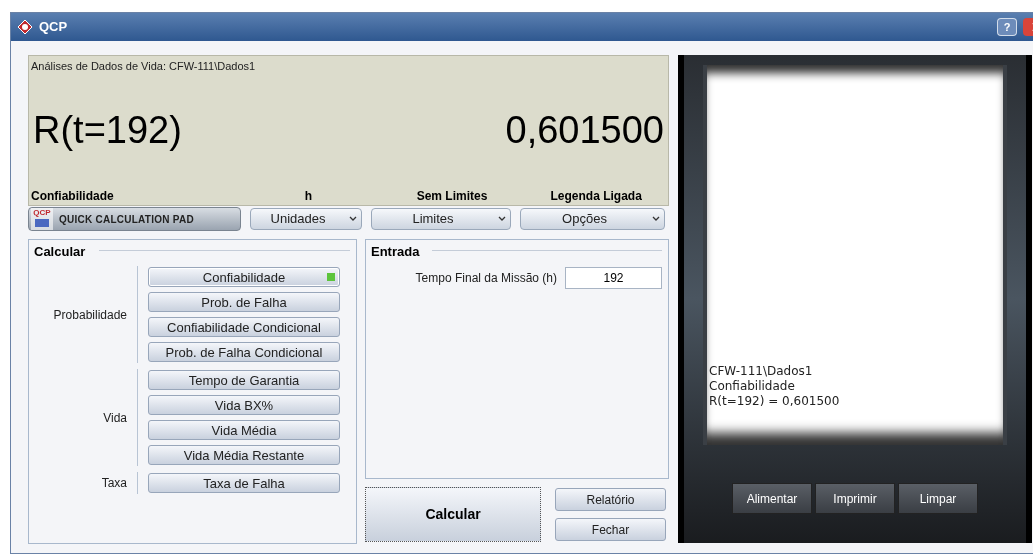  Describe the element at coordinates (486, 278) in the screenshot. I see `field-label: Tempo Final da Missão (h)` at that location.